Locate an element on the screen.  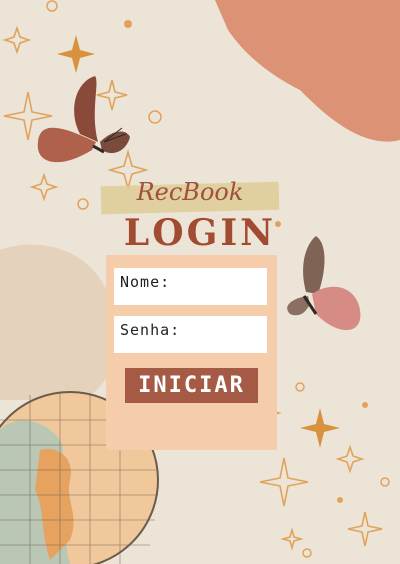
name-field: Nome: is located at coordinates (190, 286).